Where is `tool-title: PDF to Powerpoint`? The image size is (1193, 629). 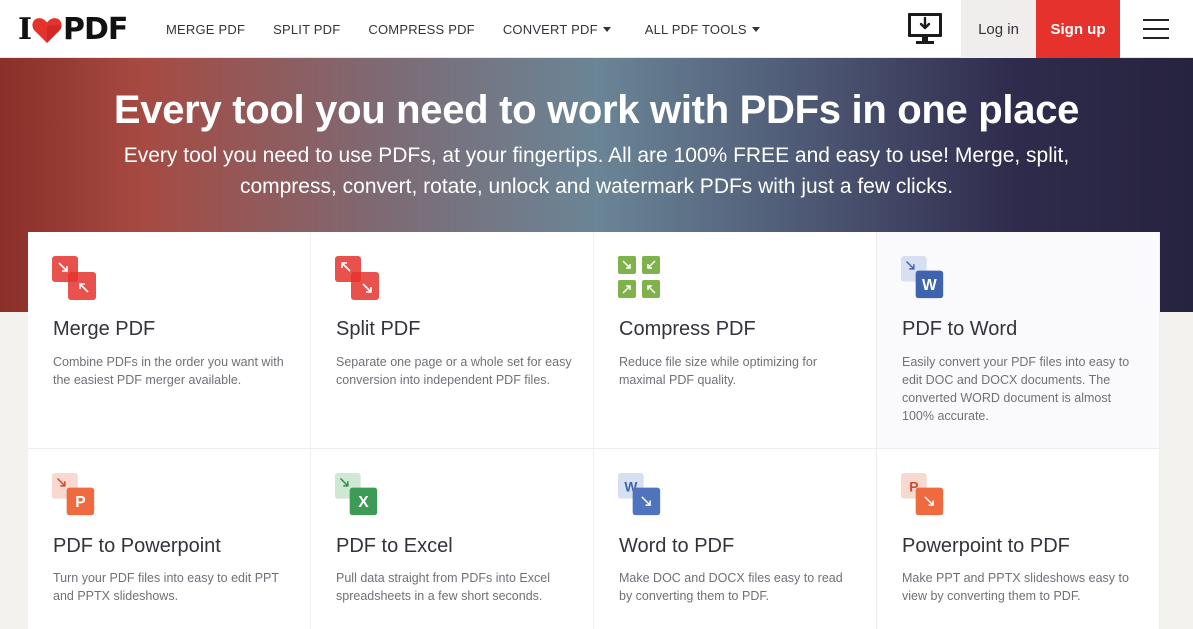 tool-title: PDF to Powerpoint is located at coordinates (137, 546).